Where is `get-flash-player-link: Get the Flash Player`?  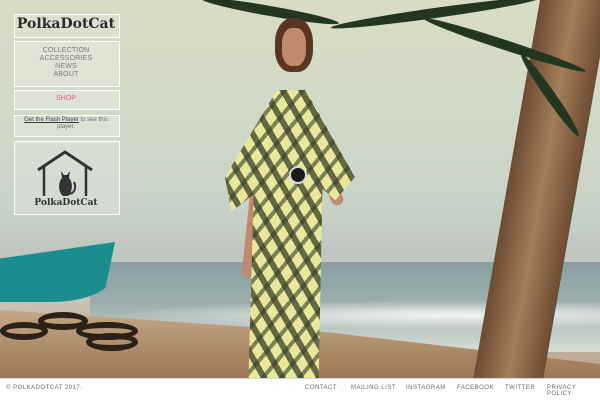
get-flash-player-link: Get the Flash Player is located at coordinates (51, 120).